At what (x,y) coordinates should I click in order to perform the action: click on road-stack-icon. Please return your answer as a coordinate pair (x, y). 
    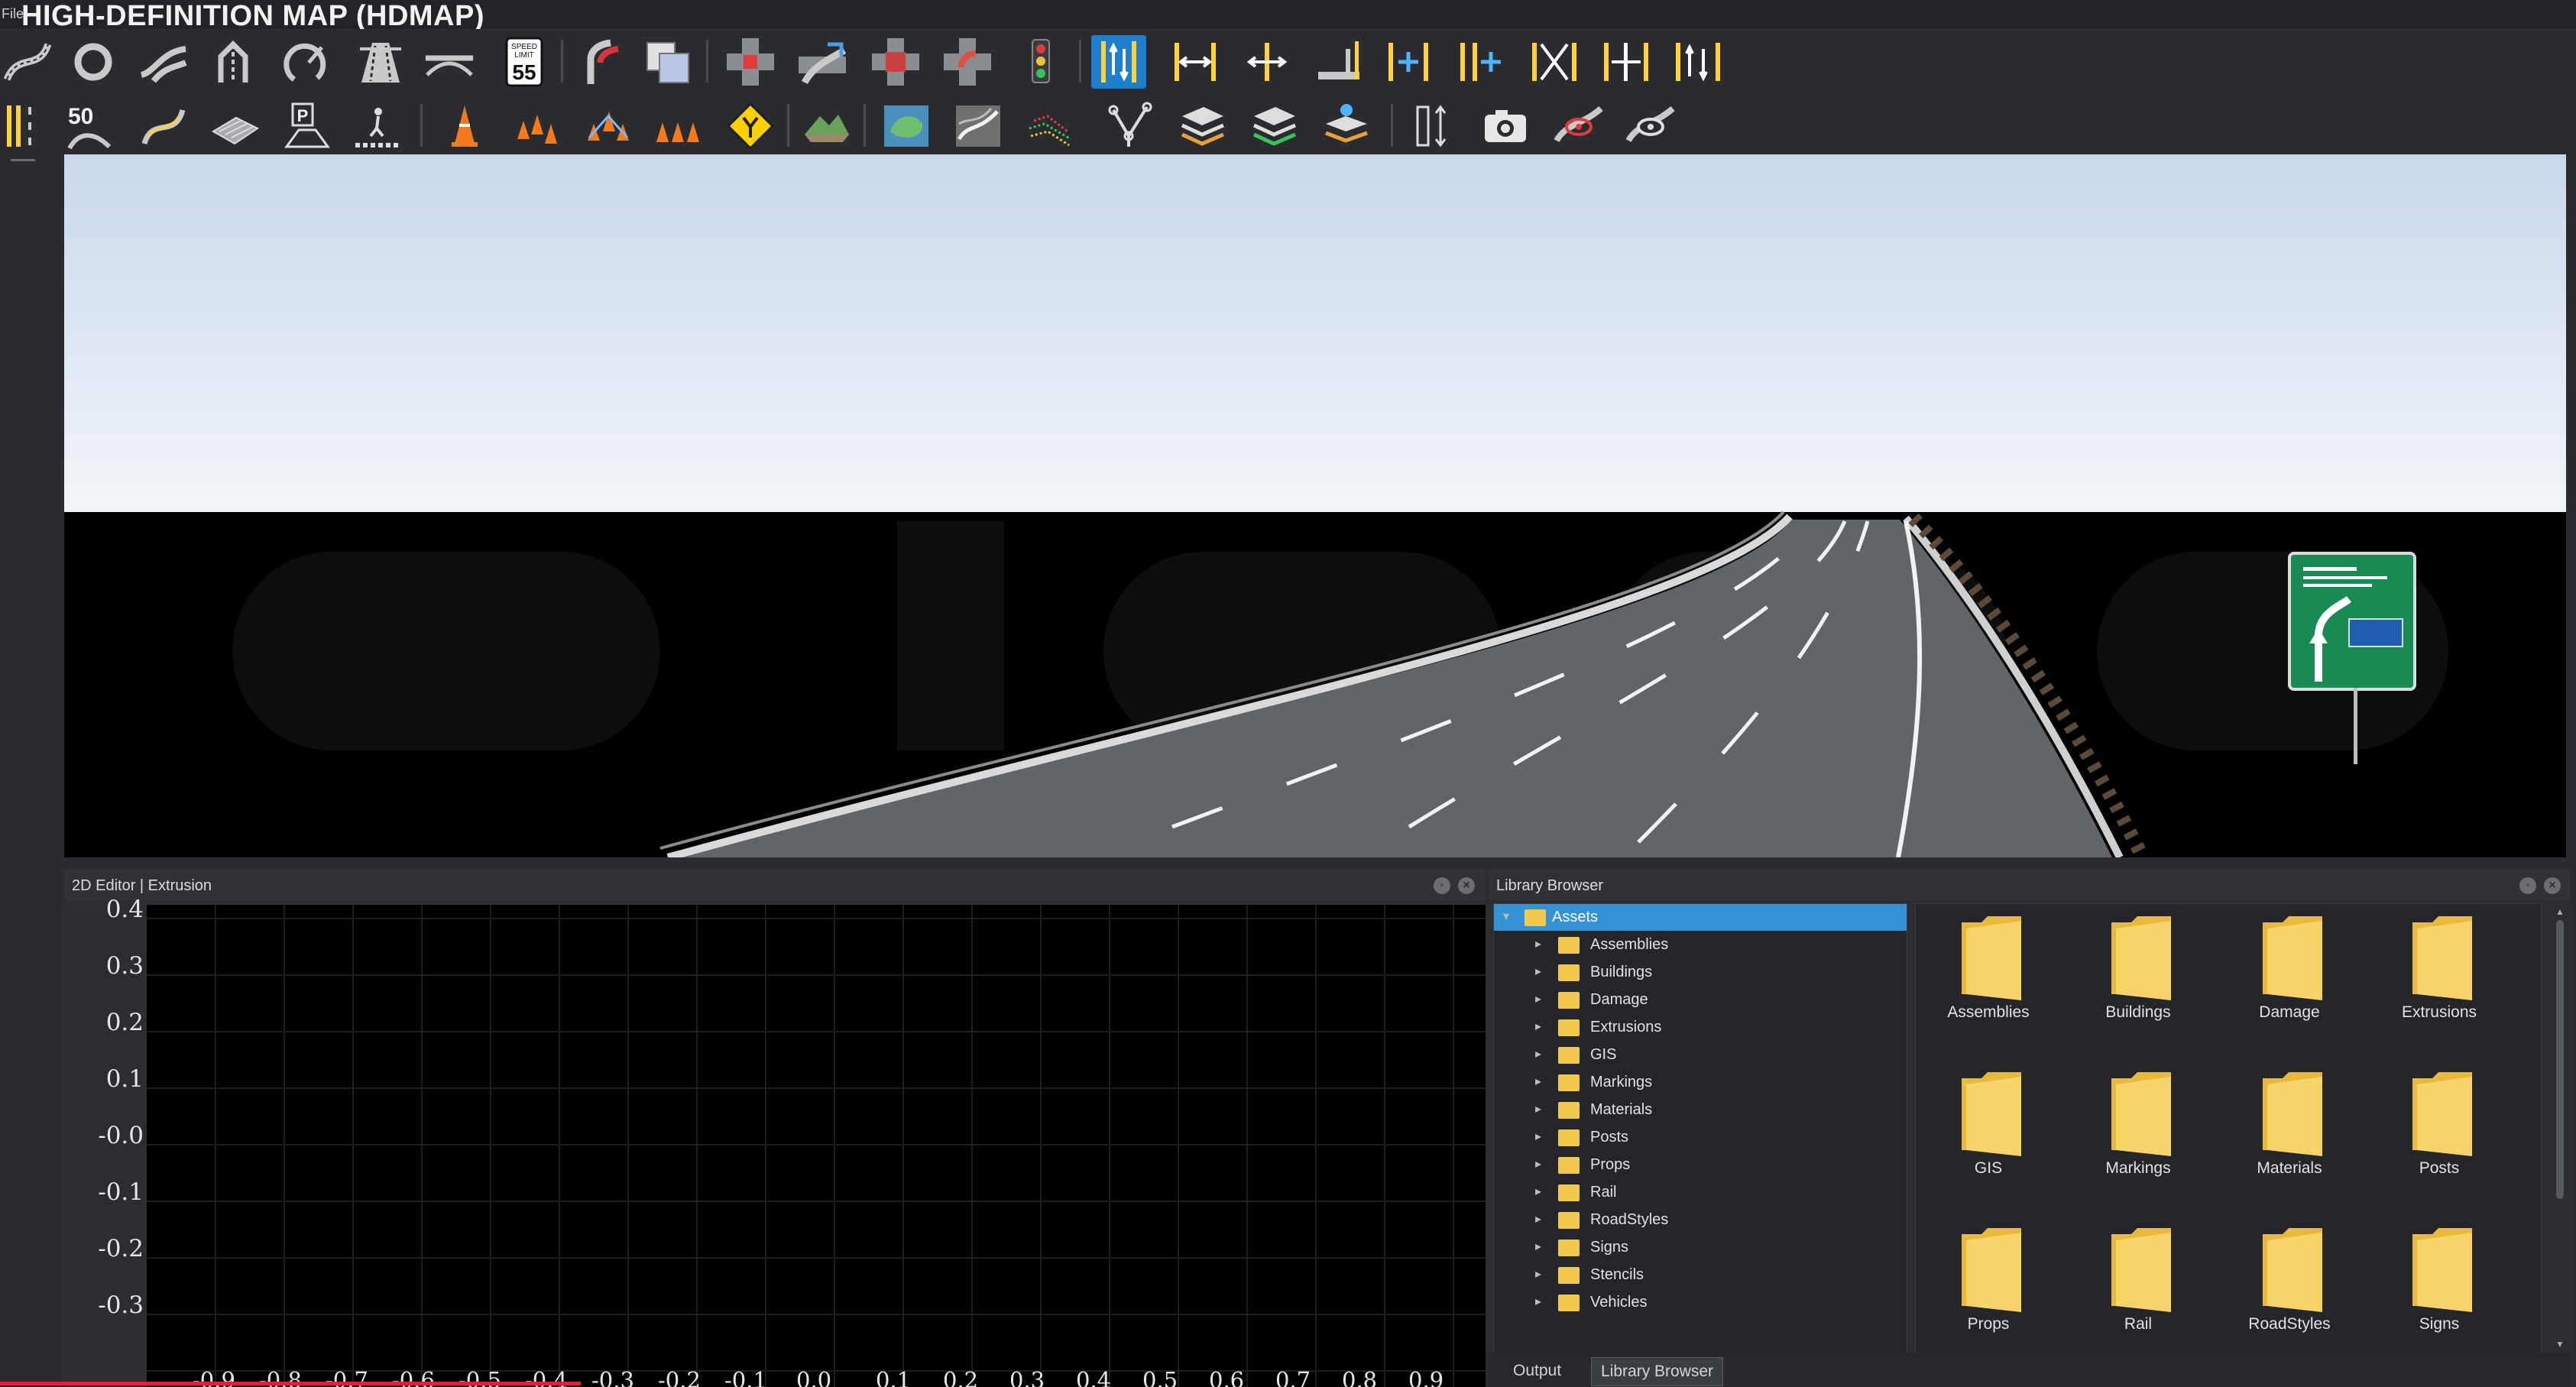
    Looking at the image, I should click on (1202, 126).